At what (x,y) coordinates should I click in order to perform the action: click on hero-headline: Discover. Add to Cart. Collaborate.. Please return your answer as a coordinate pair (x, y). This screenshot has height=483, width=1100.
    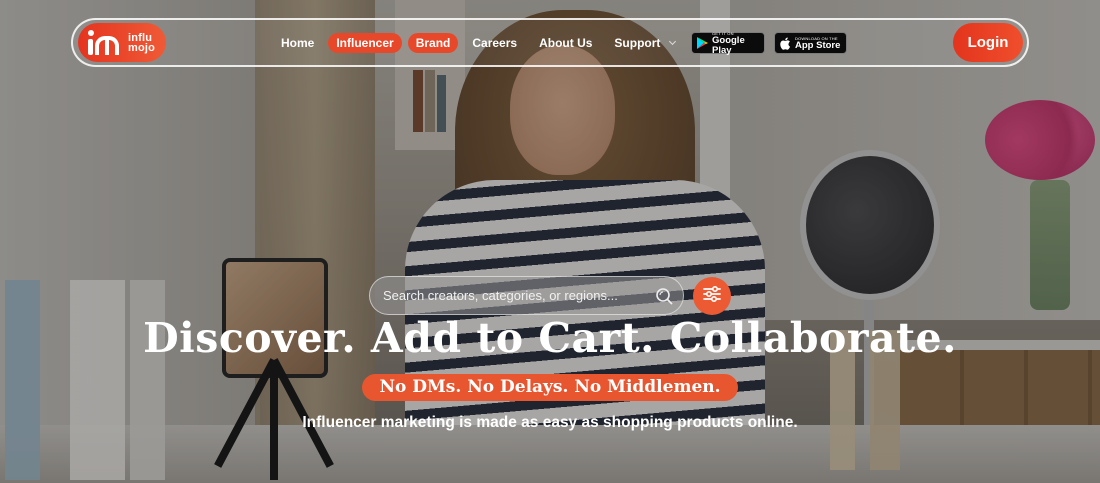
    Looking at the image, I should click on (550, 338).